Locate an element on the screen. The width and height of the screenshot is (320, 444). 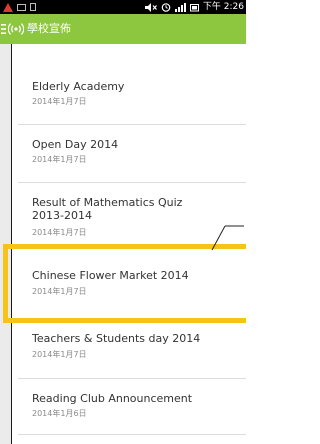
drawer-icon is located at coordinates (3, 29).